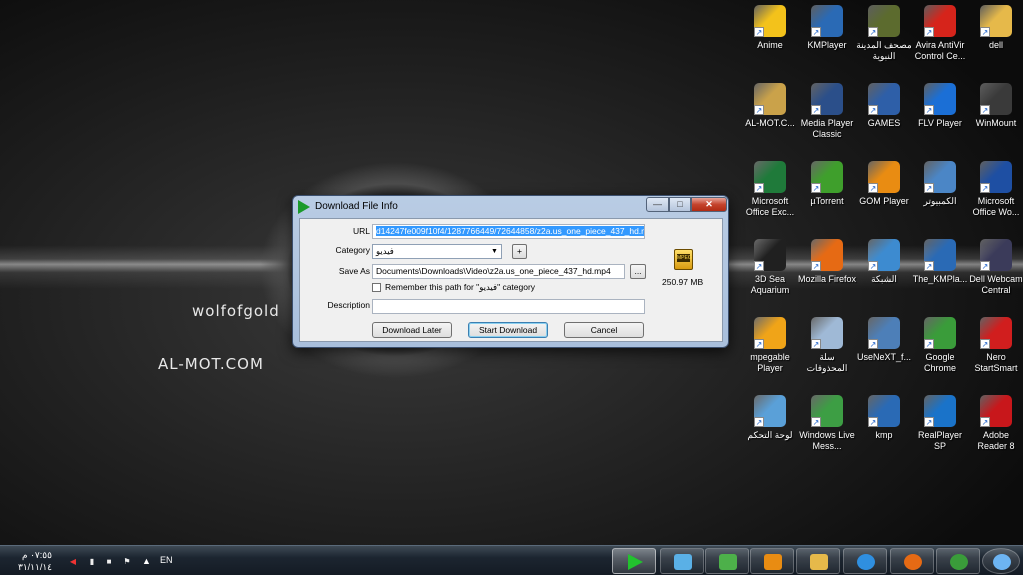 The height and width of the screenshot is (575, 1023). What do you see at coordinates (508, 306) in the screenshot?
I see `description-field` at bounding box center [508, 306].